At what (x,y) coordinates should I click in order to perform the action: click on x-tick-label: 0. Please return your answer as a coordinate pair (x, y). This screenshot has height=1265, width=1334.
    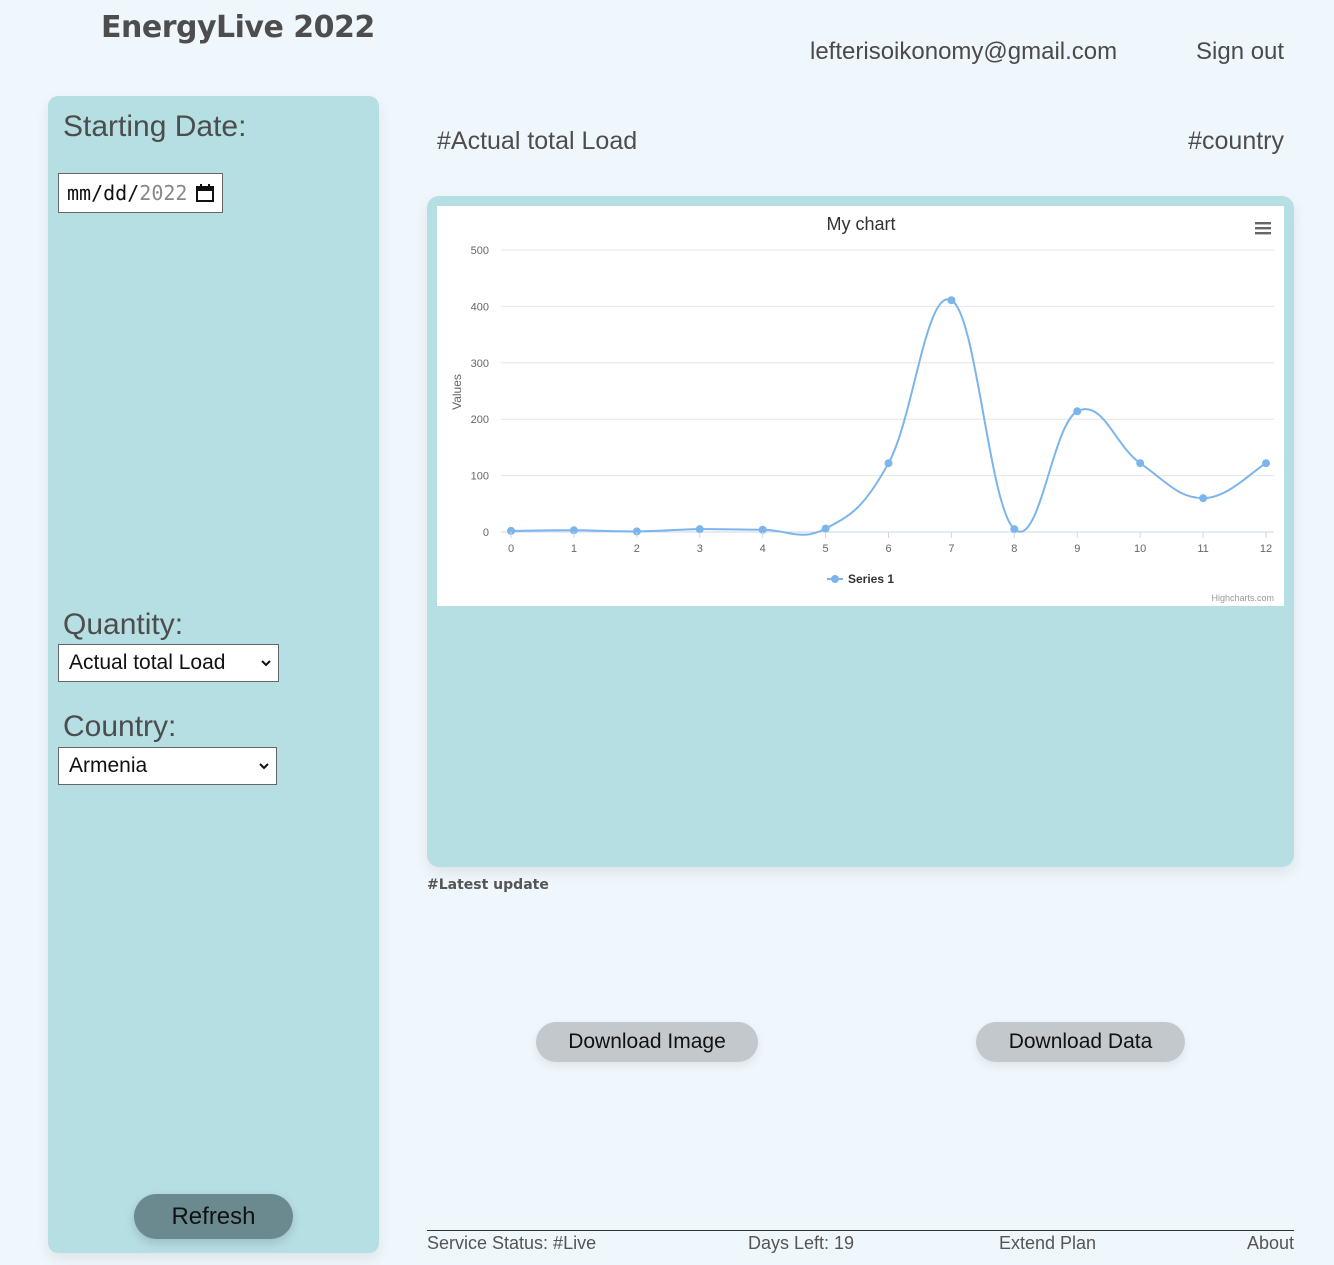
    Looking at the image, I should click on (511, 549).